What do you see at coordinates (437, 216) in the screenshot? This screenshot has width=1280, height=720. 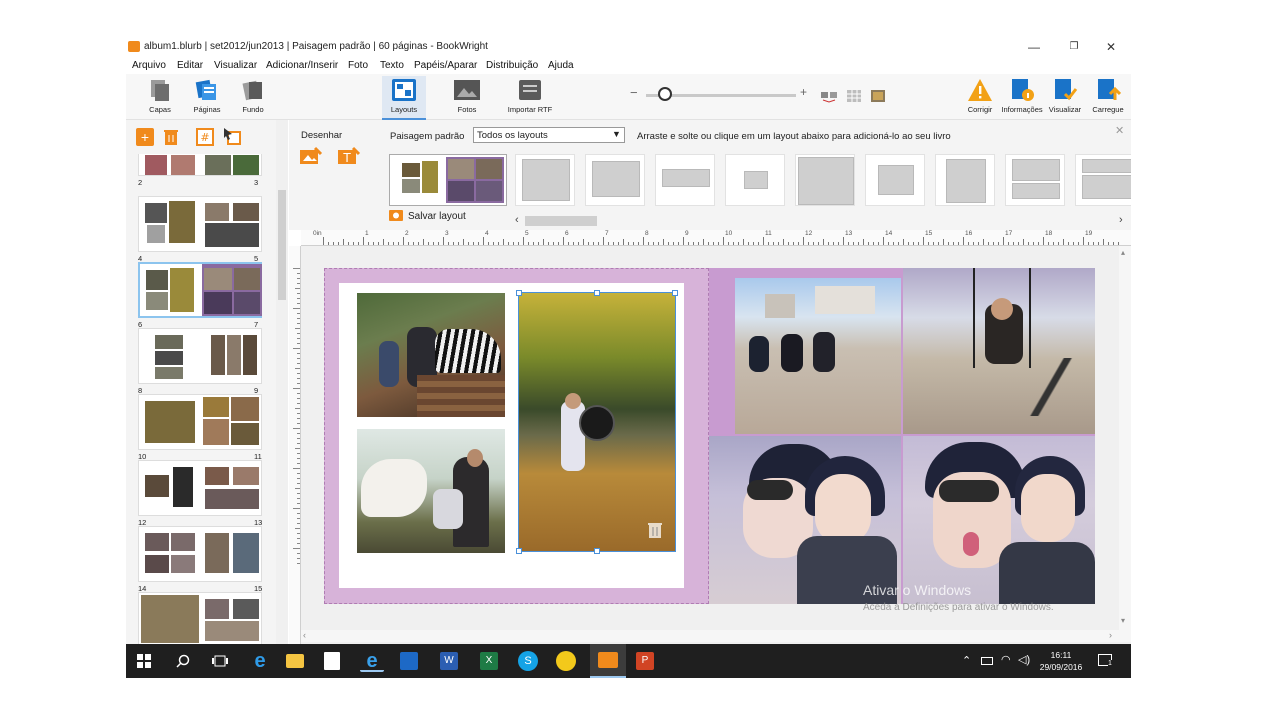 I see `save-layout-label: Salvar layout` at bounding box center [437, 216].